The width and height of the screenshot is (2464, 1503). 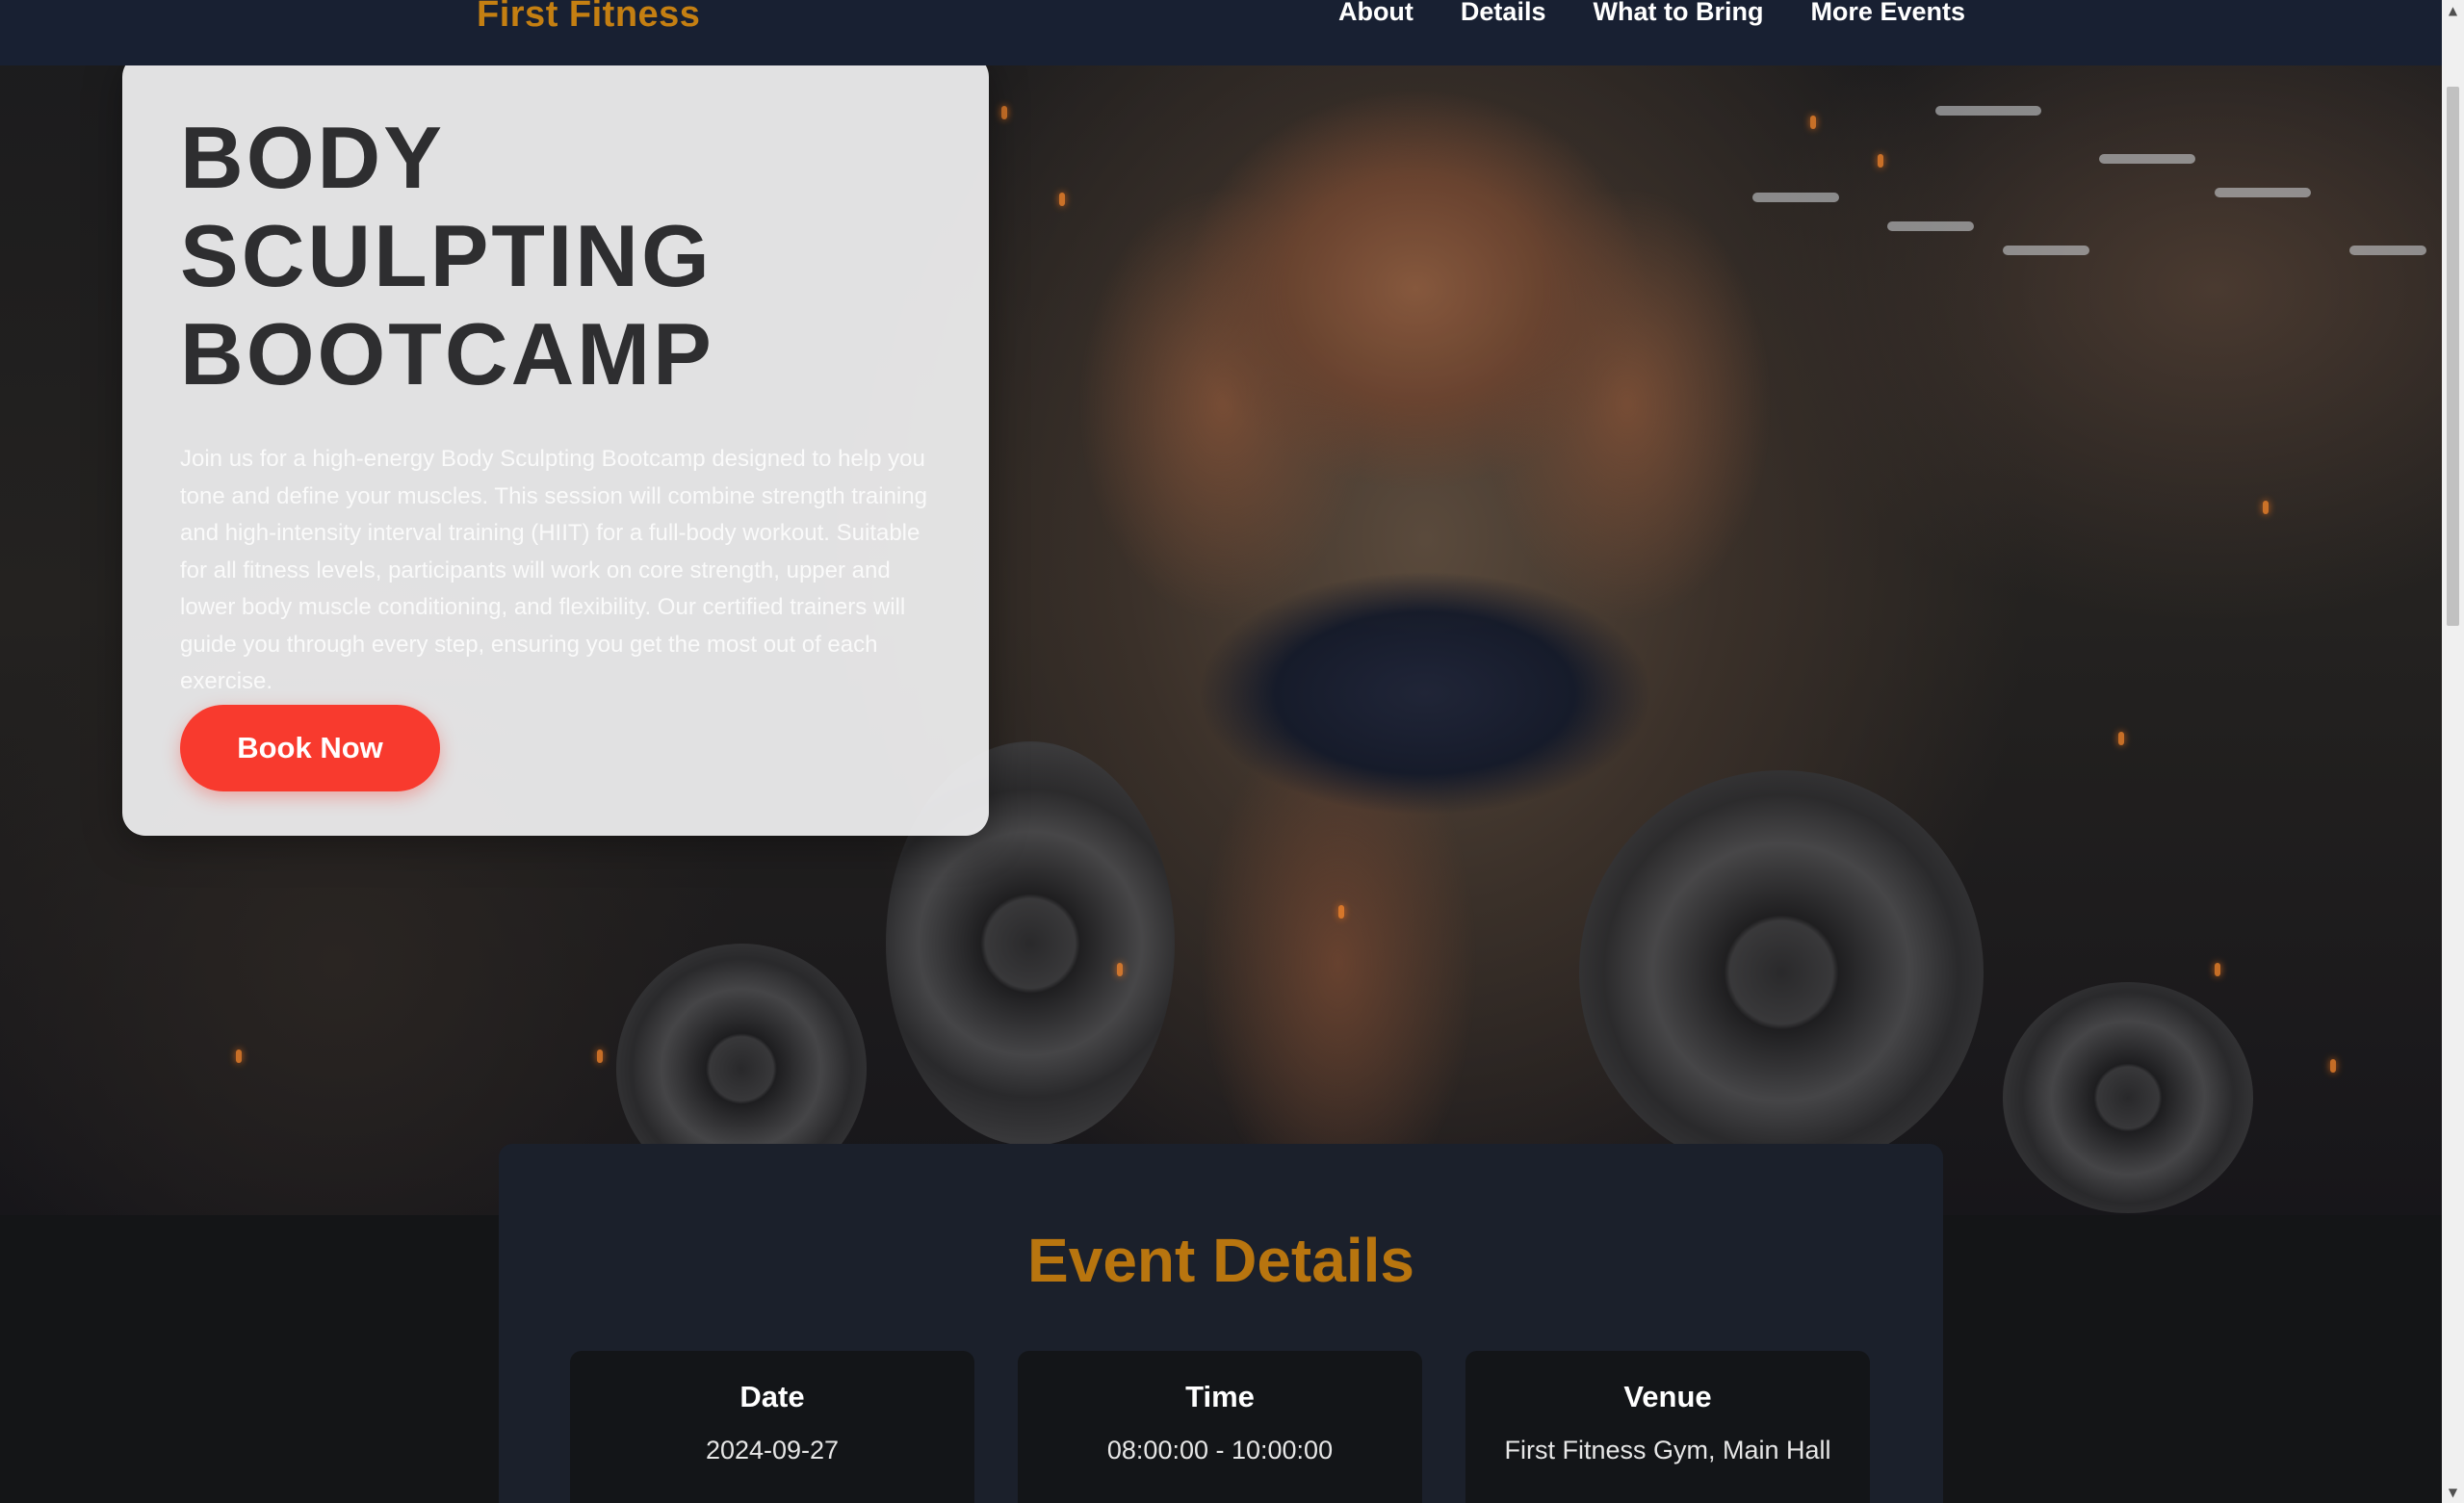 What do you see at coordinates (1667, 1427) in the screenshot?
I see `detail-card-venue: Venue First Fitness Gym, Main Hall` at bounding box center [1667, 1427].